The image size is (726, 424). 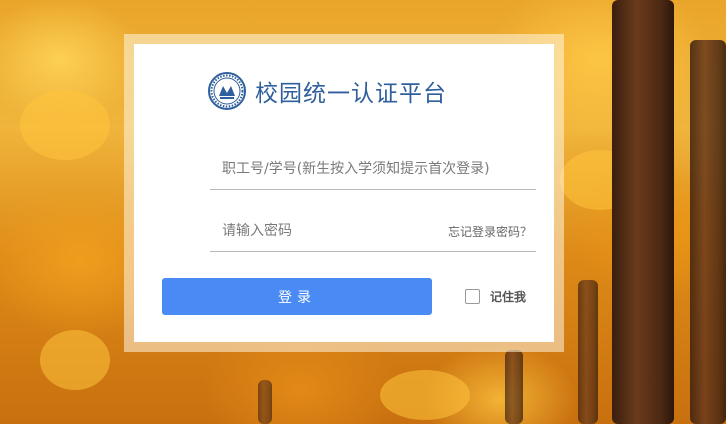 I want to click on username-input, so click(x=372, y=169).